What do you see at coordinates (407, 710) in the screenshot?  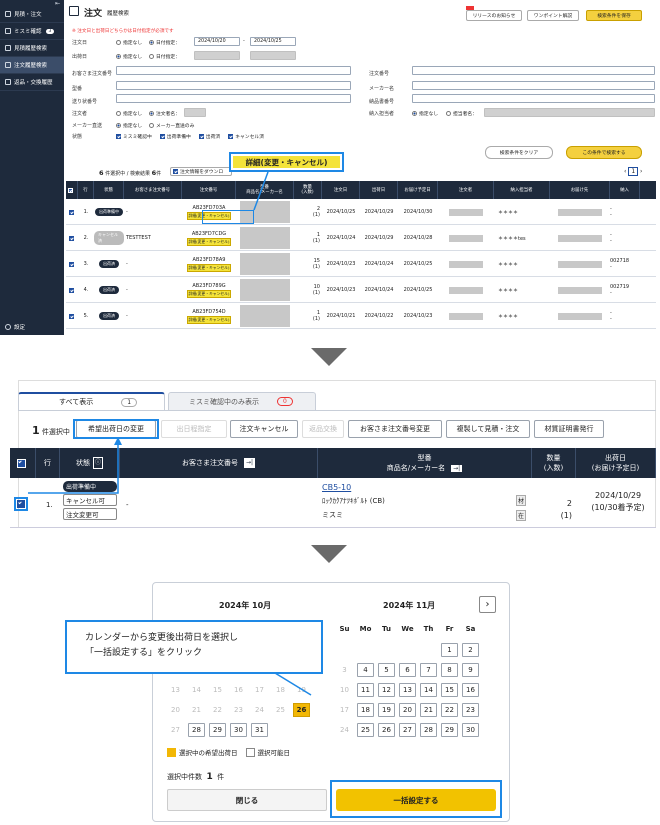 I see `calendar-day-nov: 20` at bounding box center [407, 710].